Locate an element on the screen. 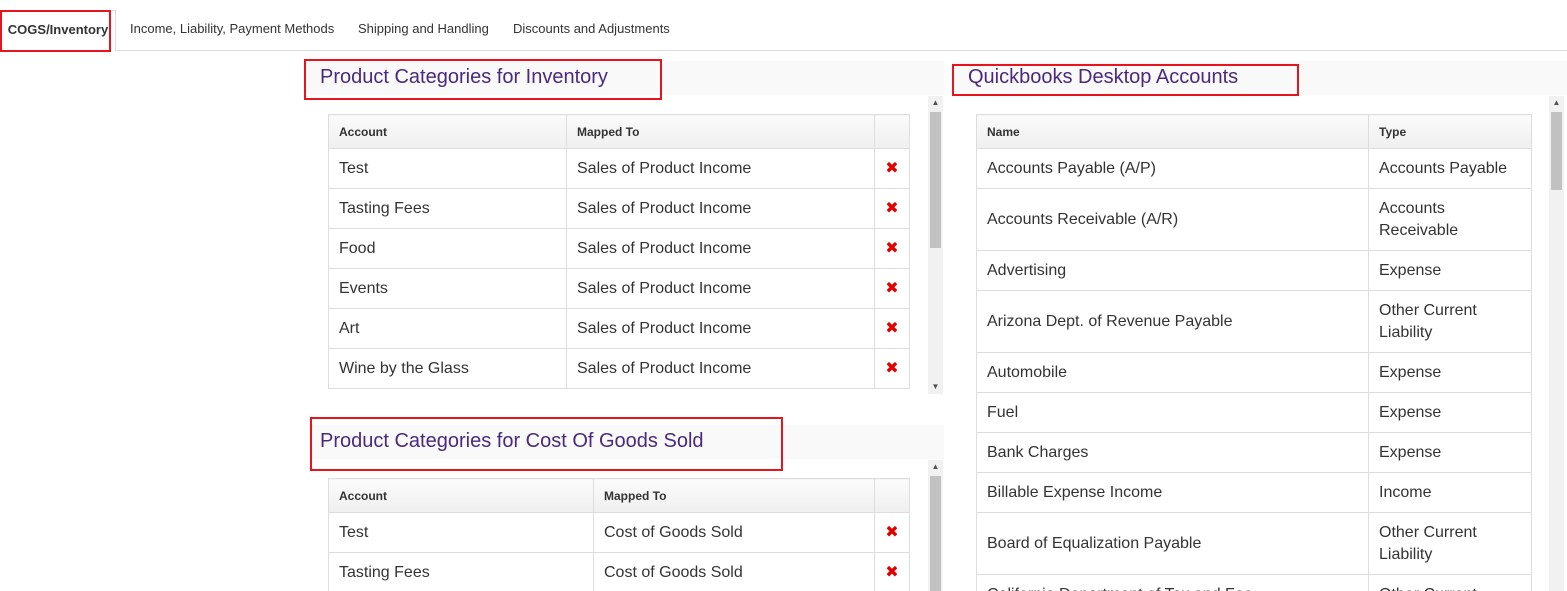 This screenshot has width=1567, height=591. account-cell: Wine by the Glass is located at coordinates (447, 368).